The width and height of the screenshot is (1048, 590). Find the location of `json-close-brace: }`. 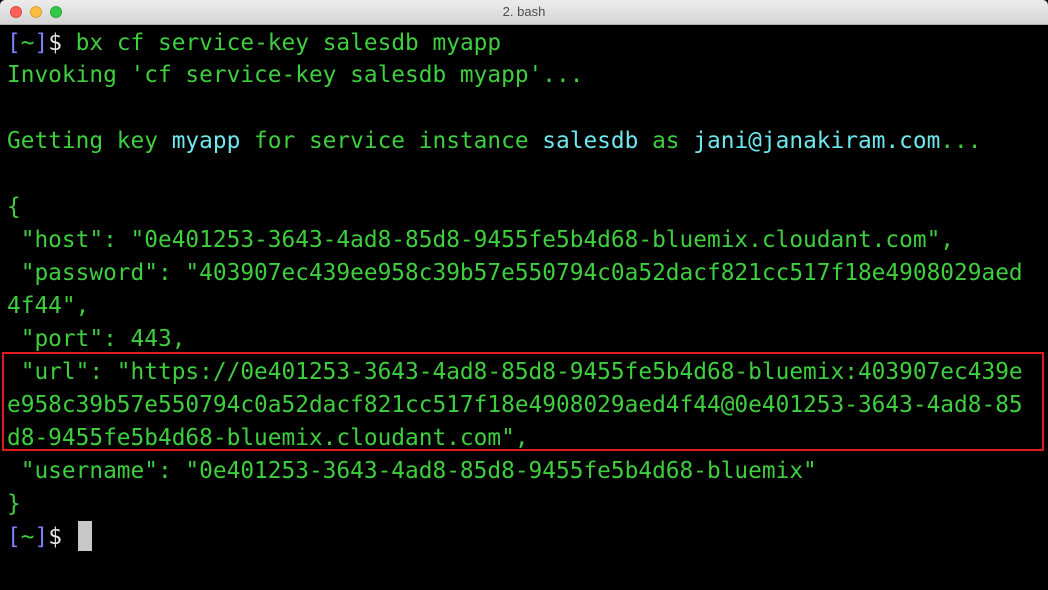

json-close-brace: } is located at coordinates (14, 504).